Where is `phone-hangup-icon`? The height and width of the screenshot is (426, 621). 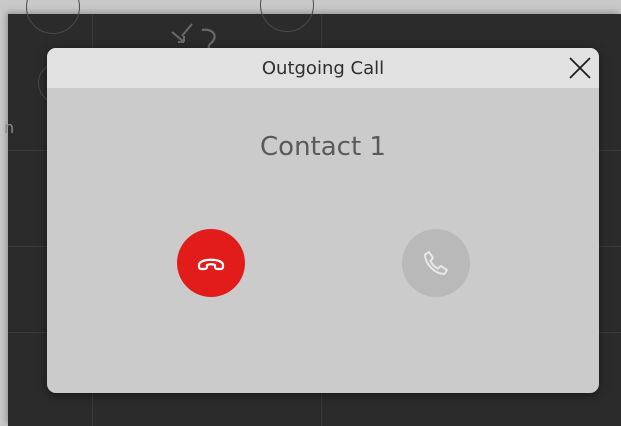
phone-hangup-icon is located at coordinates (211, 264).